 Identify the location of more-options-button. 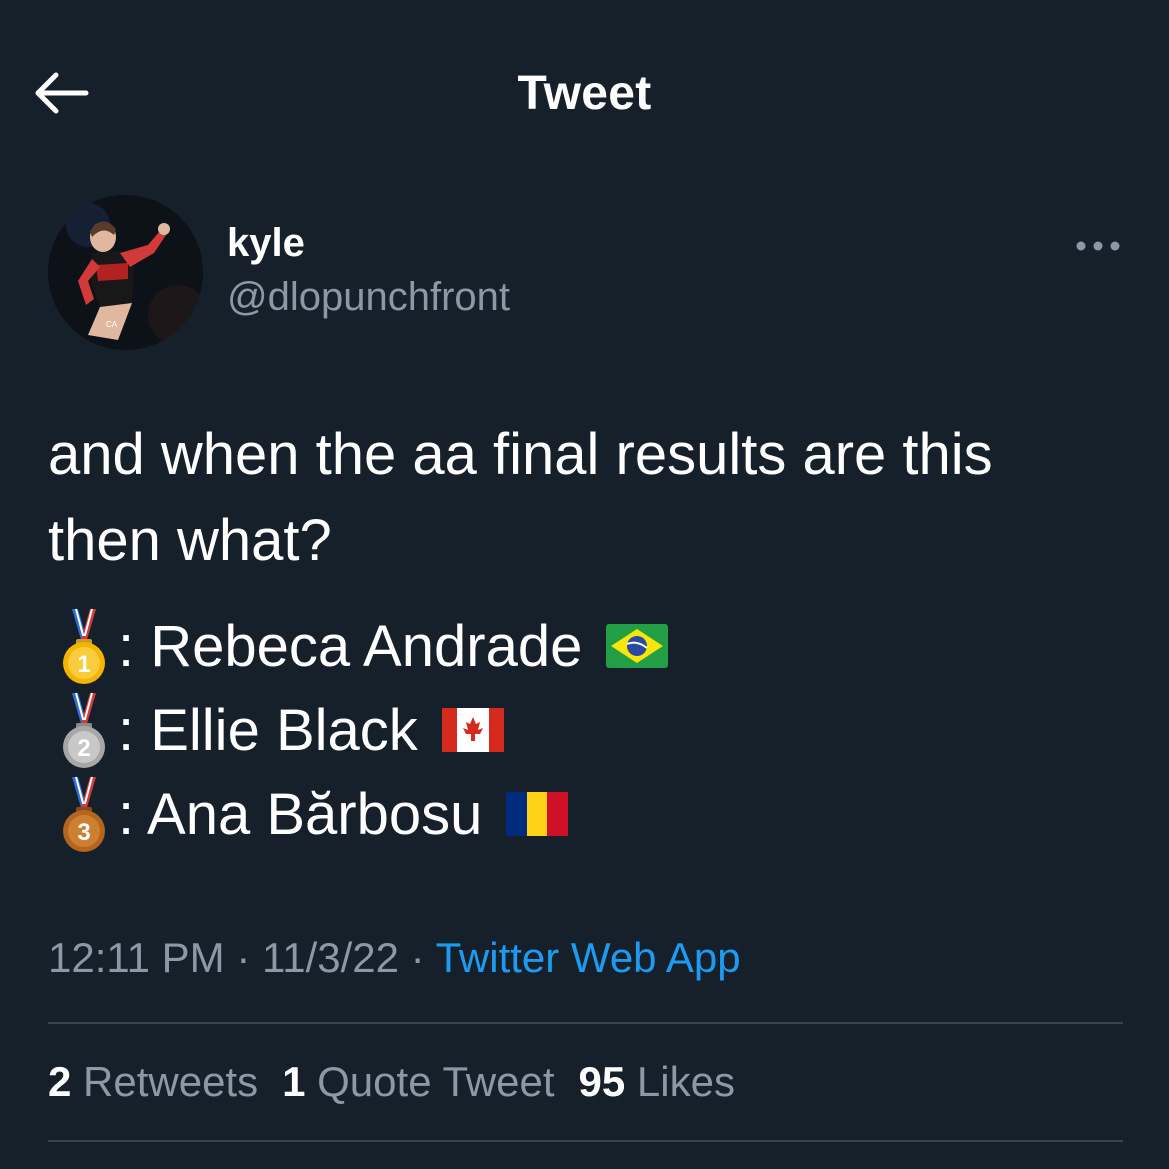
(1098, 246).